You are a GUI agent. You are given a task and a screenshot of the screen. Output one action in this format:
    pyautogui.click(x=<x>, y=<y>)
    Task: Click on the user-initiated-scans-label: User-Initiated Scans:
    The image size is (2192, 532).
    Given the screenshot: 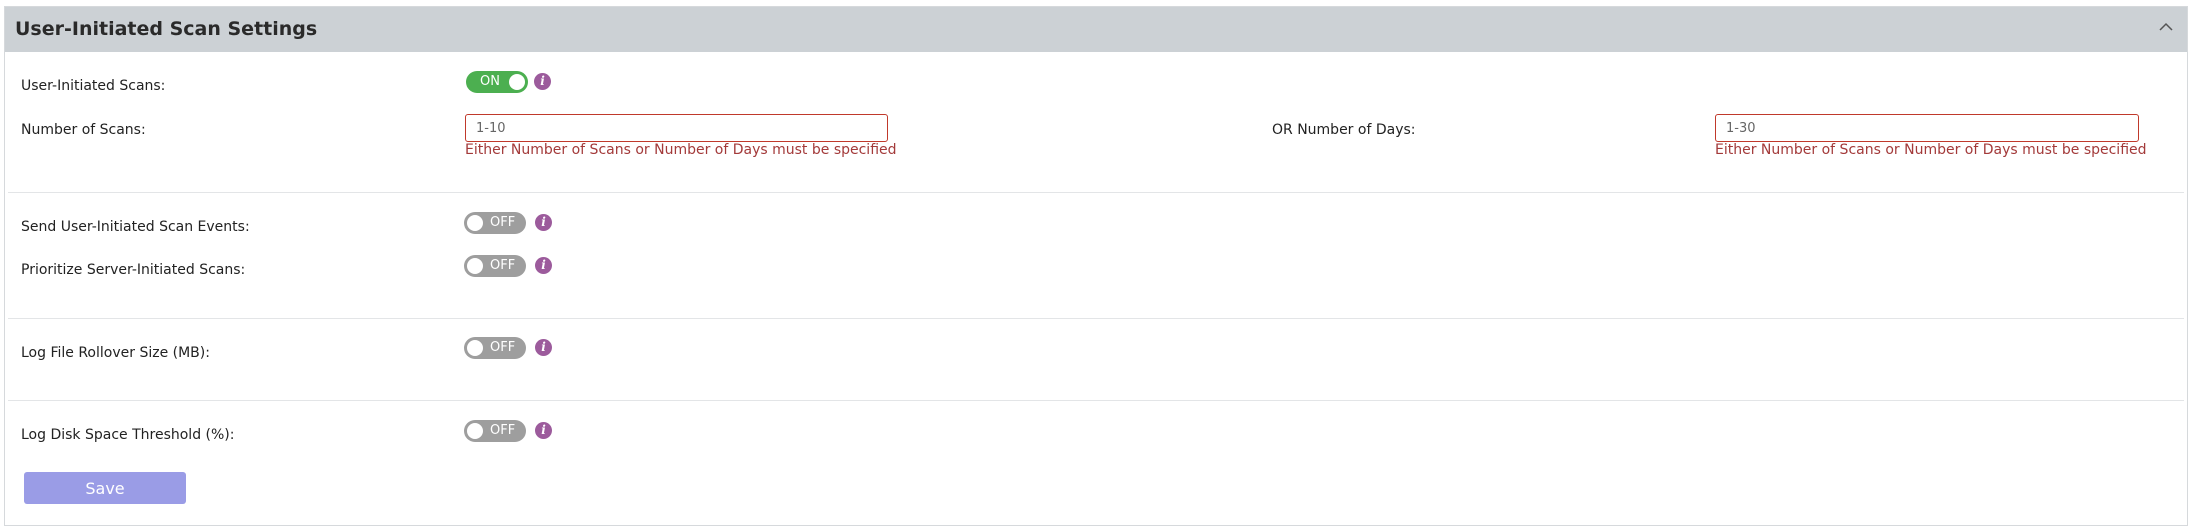 What is the action you would take?
    pyautogui.click(x=93, y=86)
    